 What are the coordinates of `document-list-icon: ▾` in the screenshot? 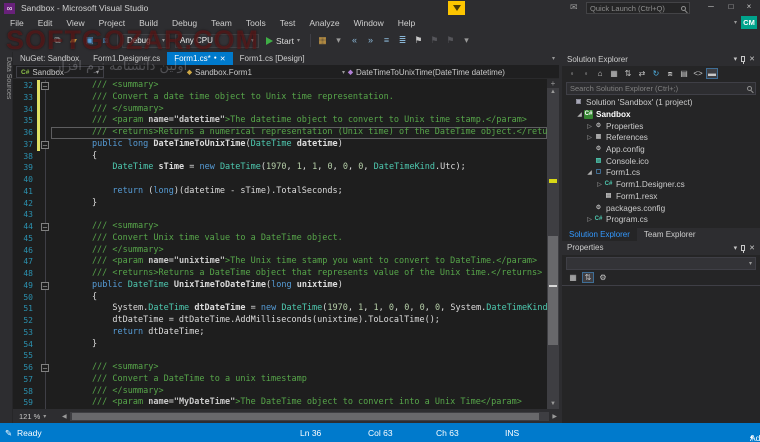 It's located at (555, 58).